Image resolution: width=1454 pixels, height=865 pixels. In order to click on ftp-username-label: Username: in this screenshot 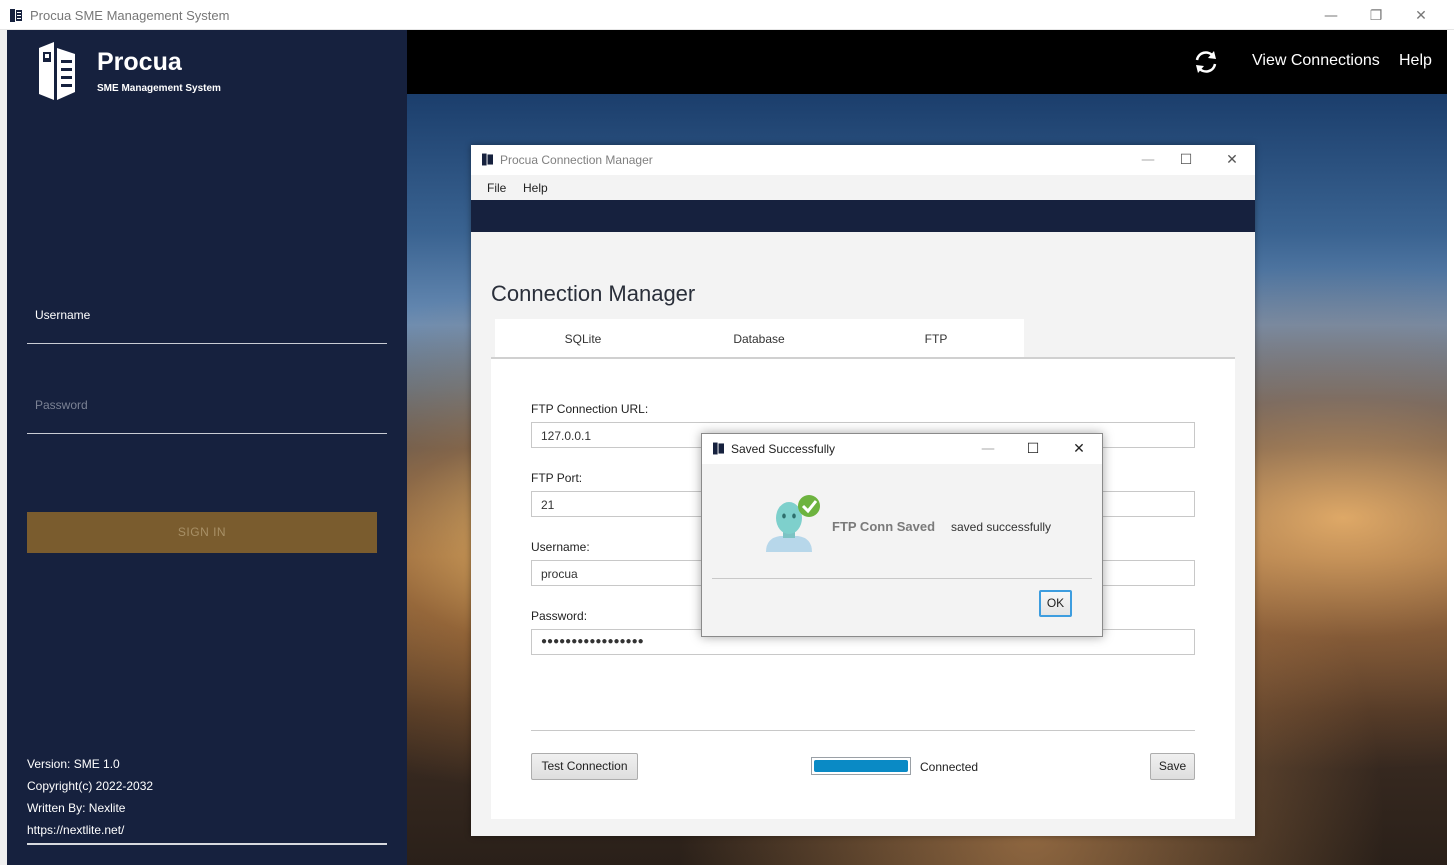, I will do `click(560, 547)`.